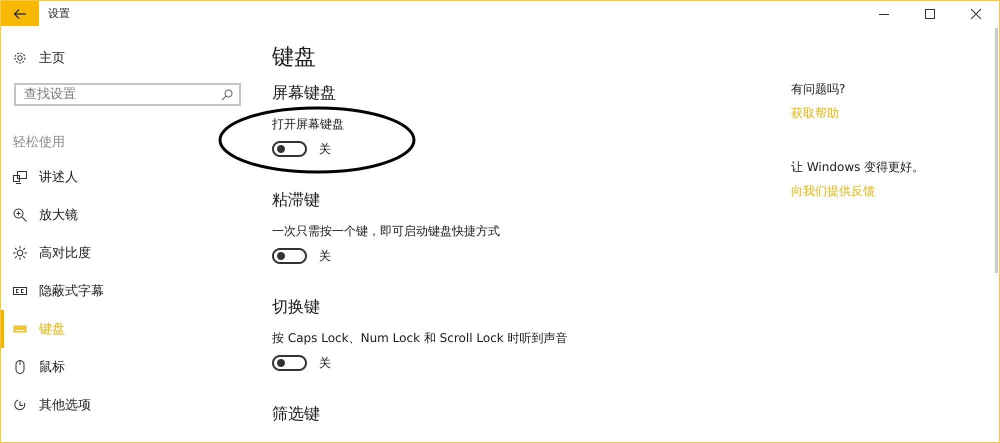  What do you see at coordinates (20, 253) in the screenshot?
I see `sun-icon` at bounding box center [20, 253].